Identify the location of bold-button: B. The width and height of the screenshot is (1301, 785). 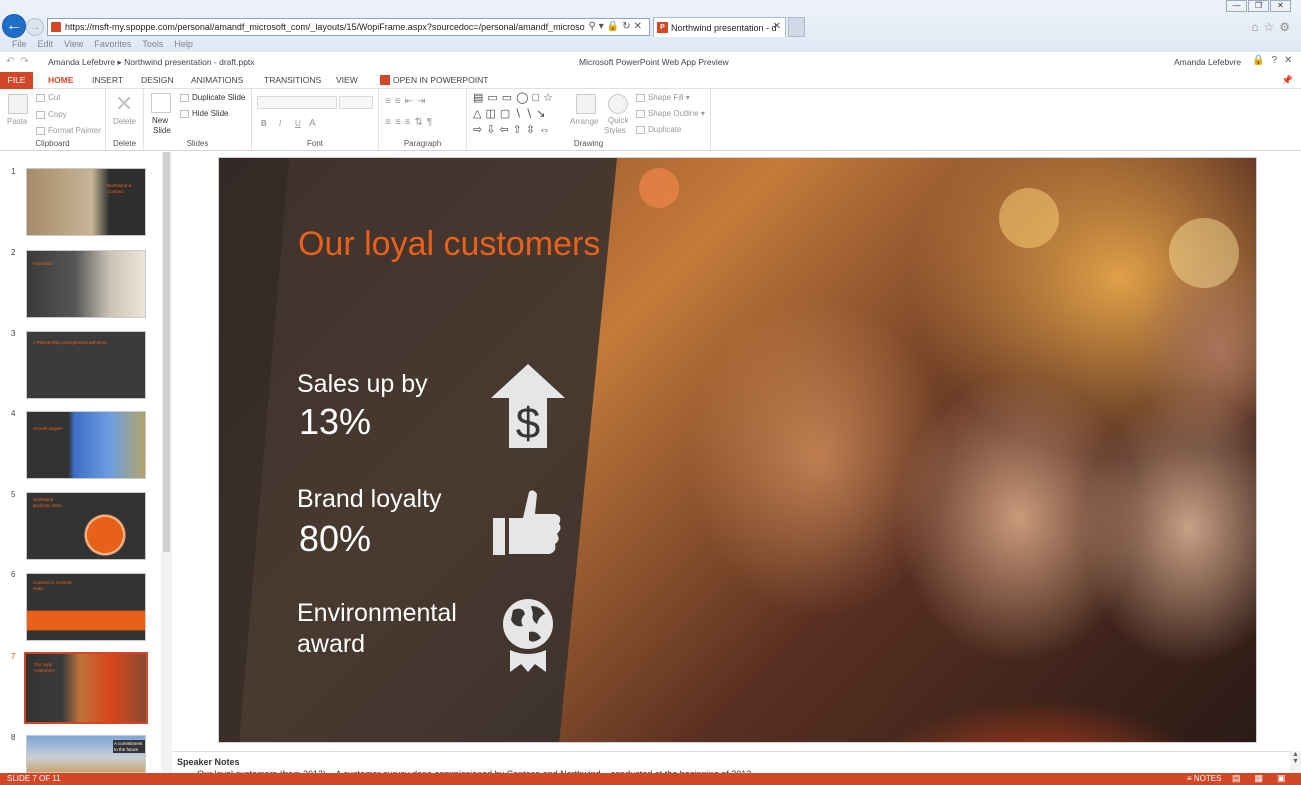
(264, 123).